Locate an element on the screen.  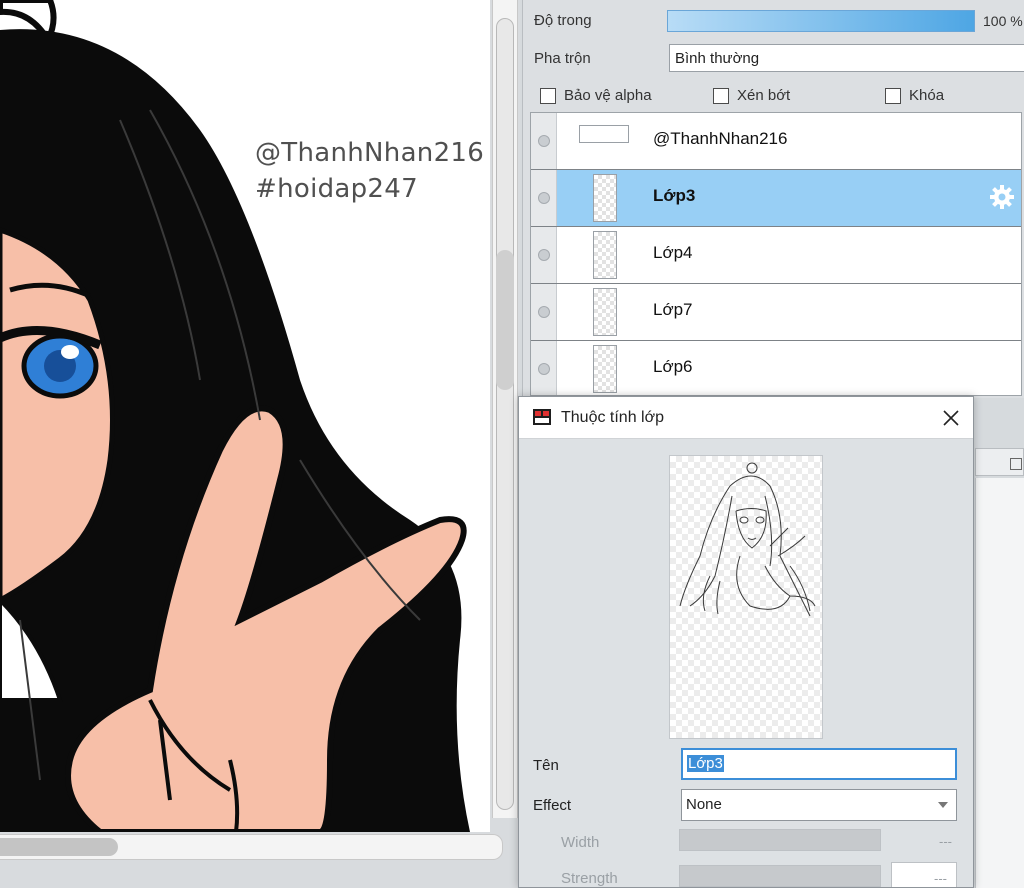
close-icon is located at coordinates (951, 418).